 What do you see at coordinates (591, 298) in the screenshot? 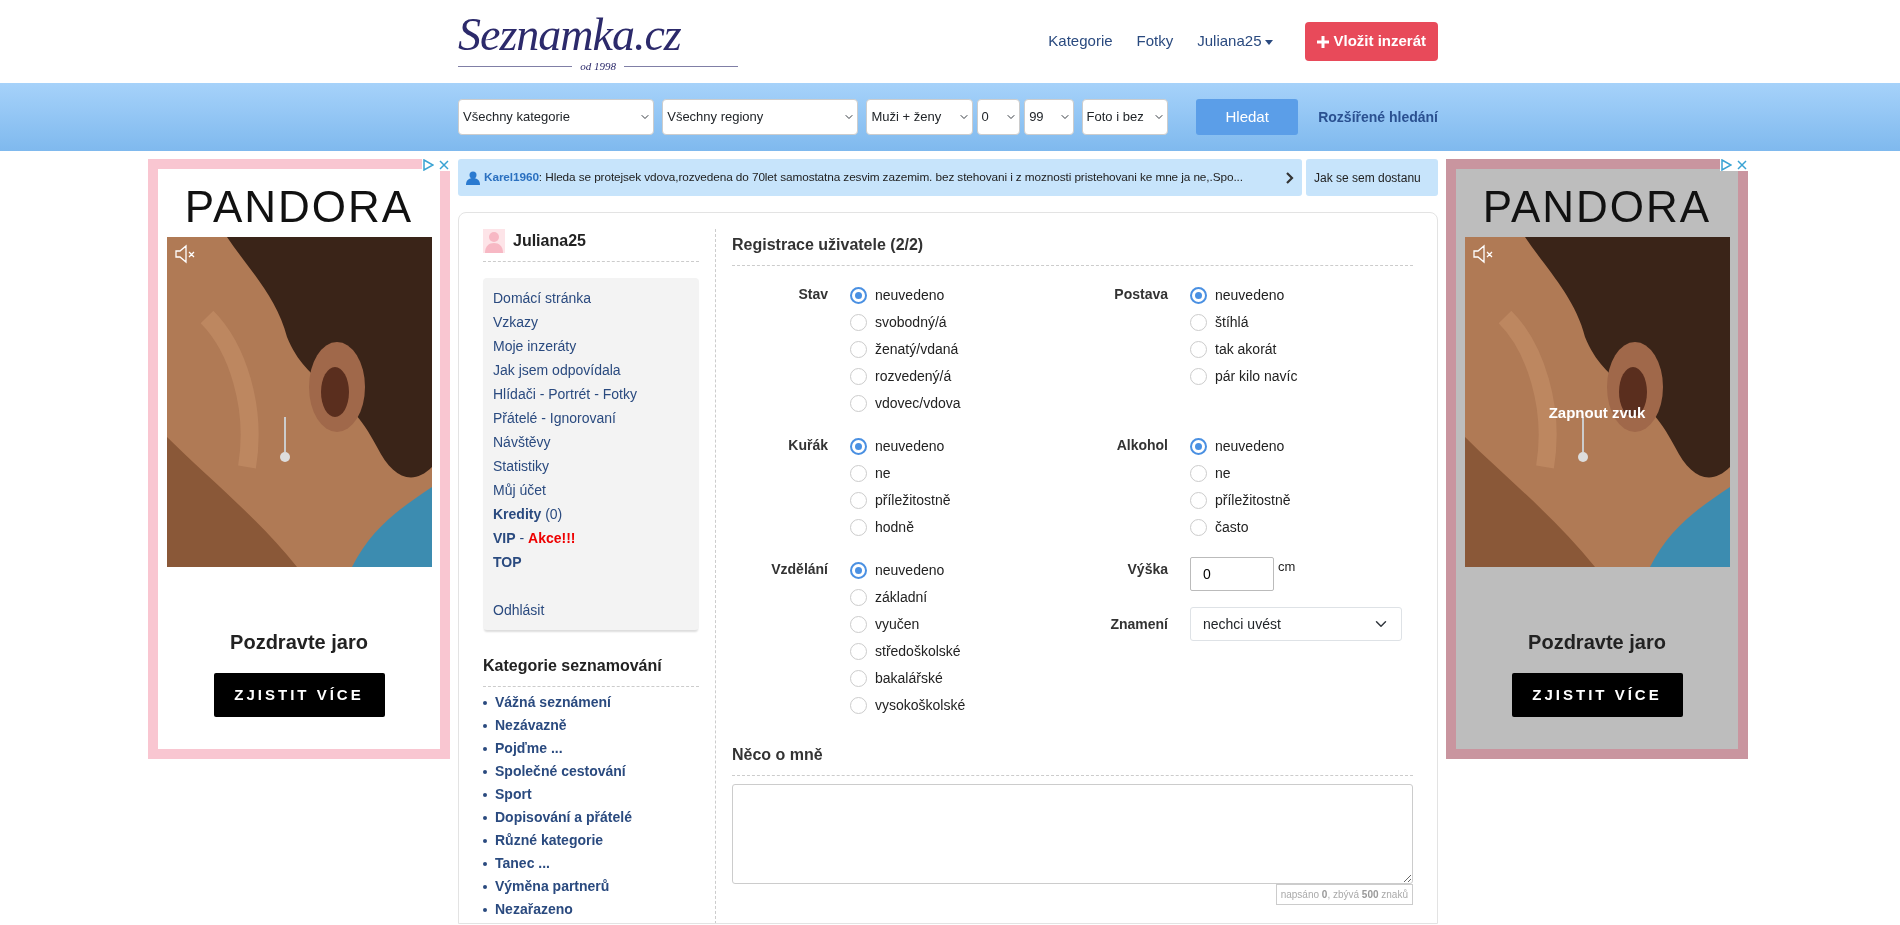
I see `menu-link: Domácí stránka` at bounding box center [591, 298].